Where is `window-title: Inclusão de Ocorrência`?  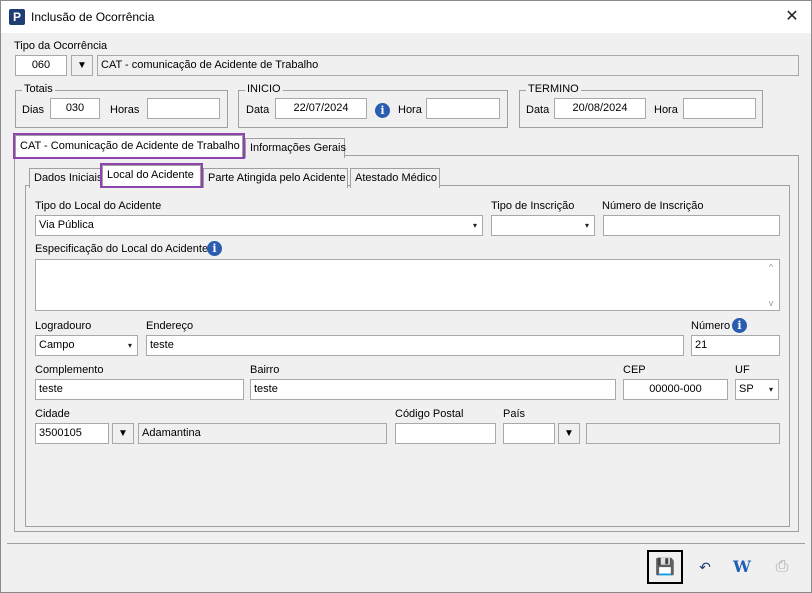 window-title: Inclusão de Ocorrência is located at coordinates (93, 17).